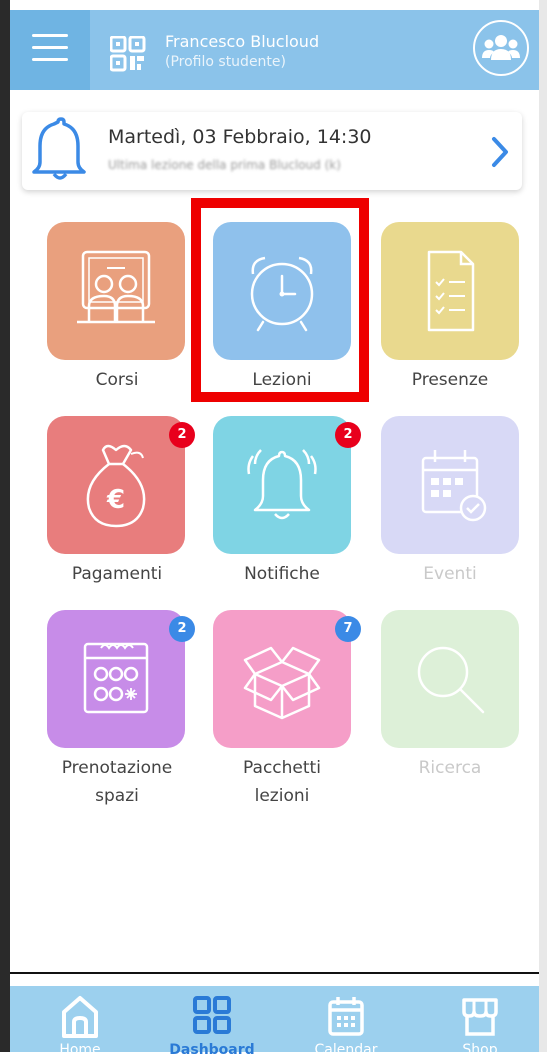  I want to click on group-icon, so click(501, 47).